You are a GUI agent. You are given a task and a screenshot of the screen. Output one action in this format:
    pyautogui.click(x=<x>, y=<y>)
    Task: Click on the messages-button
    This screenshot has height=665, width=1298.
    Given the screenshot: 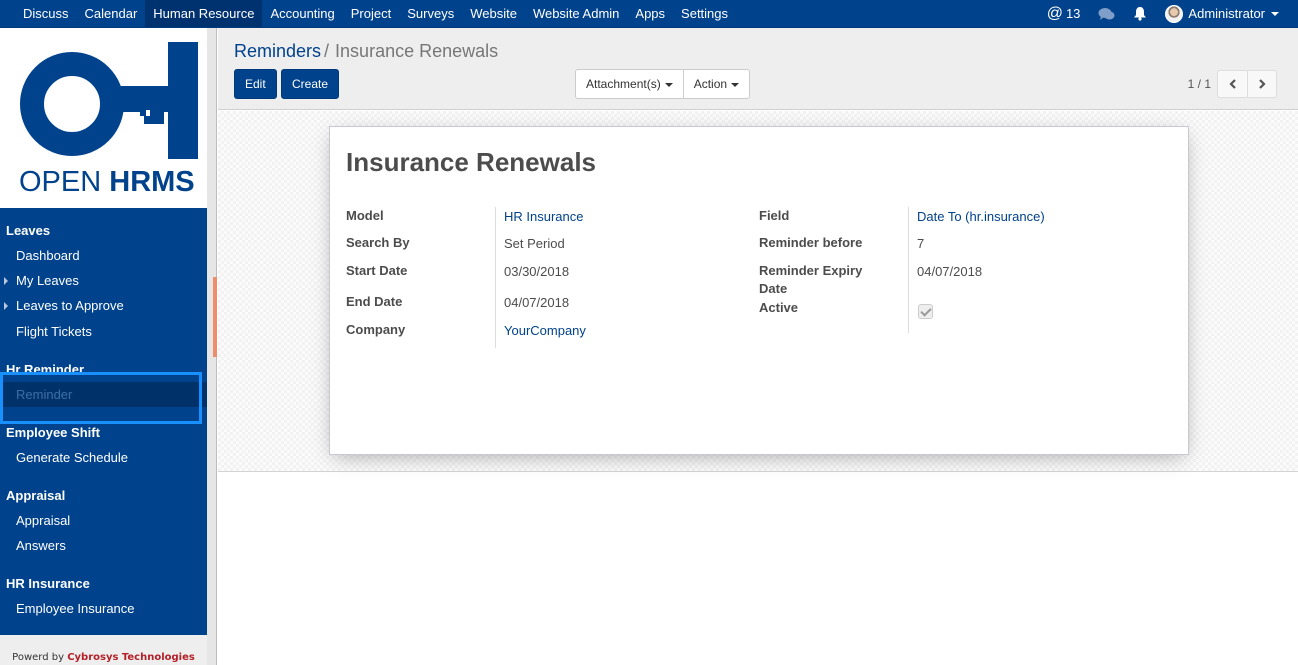 What is the action you would take?
    pyautogui.click(x=1106, y=14)
    